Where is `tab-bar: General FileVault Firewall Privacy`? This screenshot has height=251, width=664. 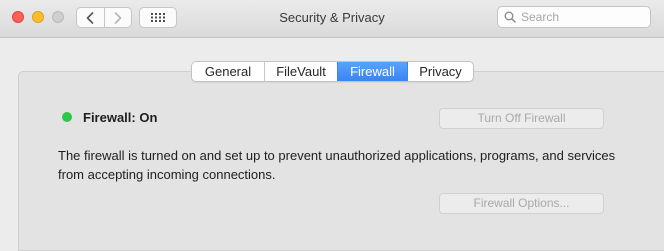
tab-bar: General FileVault Firewall Privacy is located at coordinates (332, 71).